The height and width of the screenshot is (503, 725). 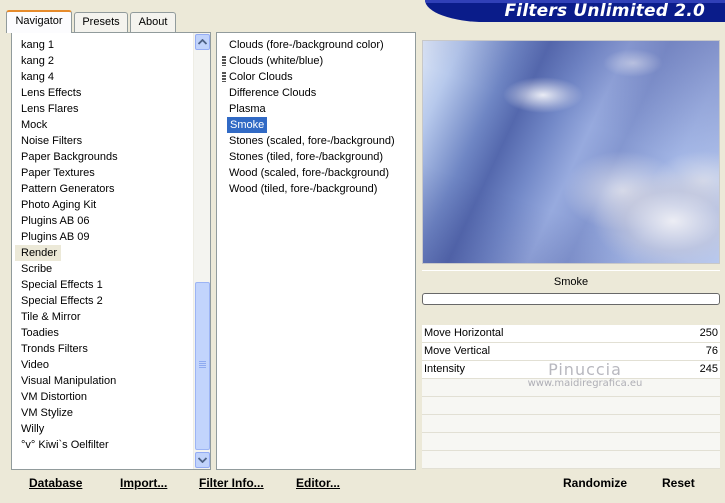 What do you see at coordinates (104, 221) in the screenshot?
I see `category-item: Plugins AB 06` at bounding box center [104, 221].